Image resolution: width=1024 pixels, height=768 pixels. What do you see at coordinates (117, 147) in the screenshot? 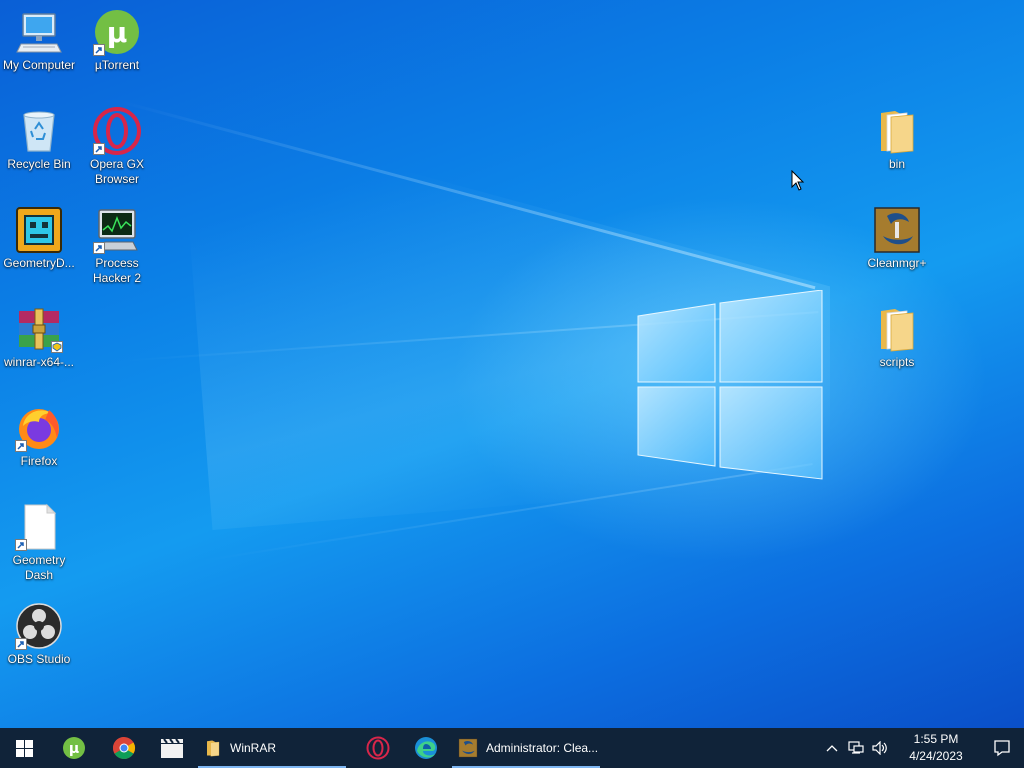
I see `desktop-icon-opera-gx: Opera GX Browser` at bounding box center [117, 147].